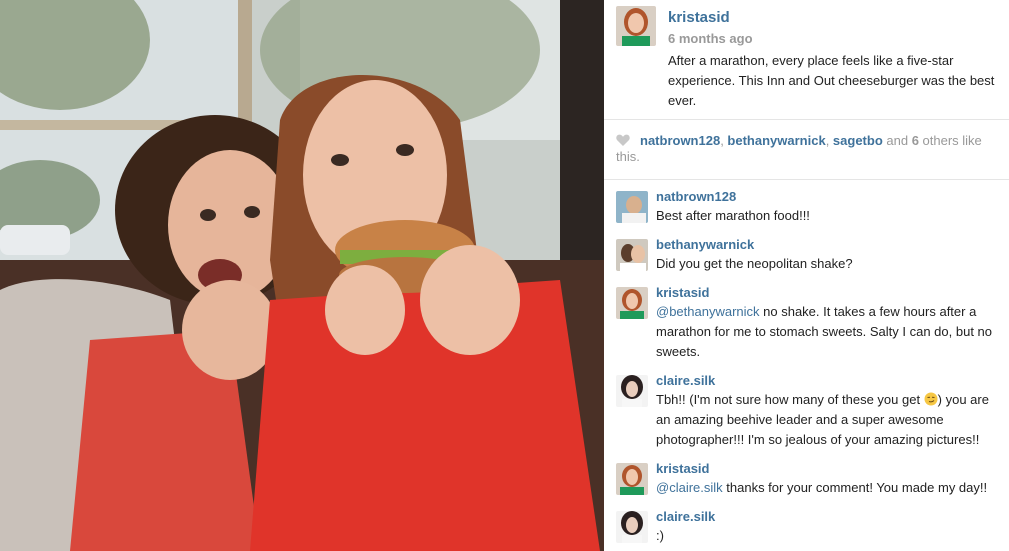 The width and height of the screenshot is (1009, 551). Describe the element at coordinates (808, 529) in the screenshot. I see `comment: claire.silk :)` at that location.